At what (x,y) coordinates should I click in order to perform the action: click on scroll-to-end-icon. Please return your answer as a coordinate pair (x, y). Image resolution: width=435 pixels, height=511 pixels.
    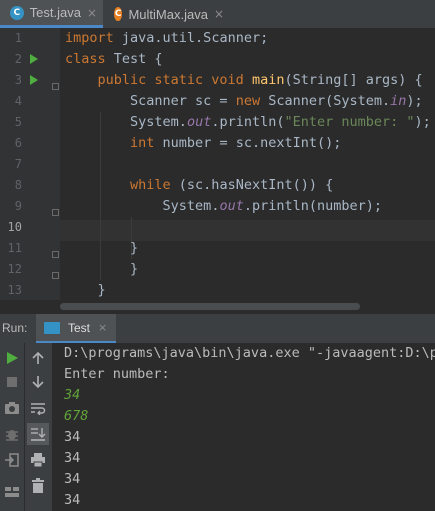
    Looking at the image, I should click on (38, 434).